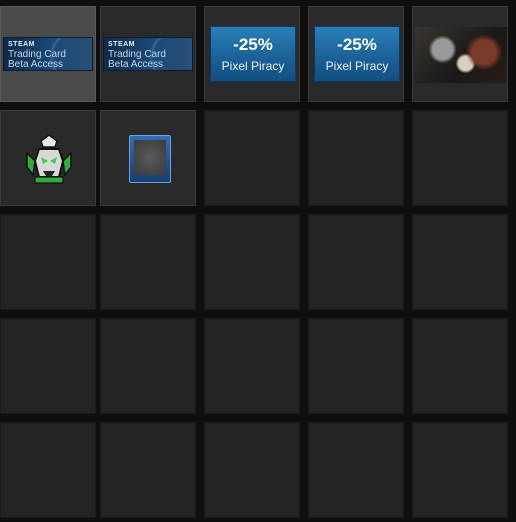 The width and height of the screenshot is (516, 522). I want to click on profile-frame, so click(150, 159).